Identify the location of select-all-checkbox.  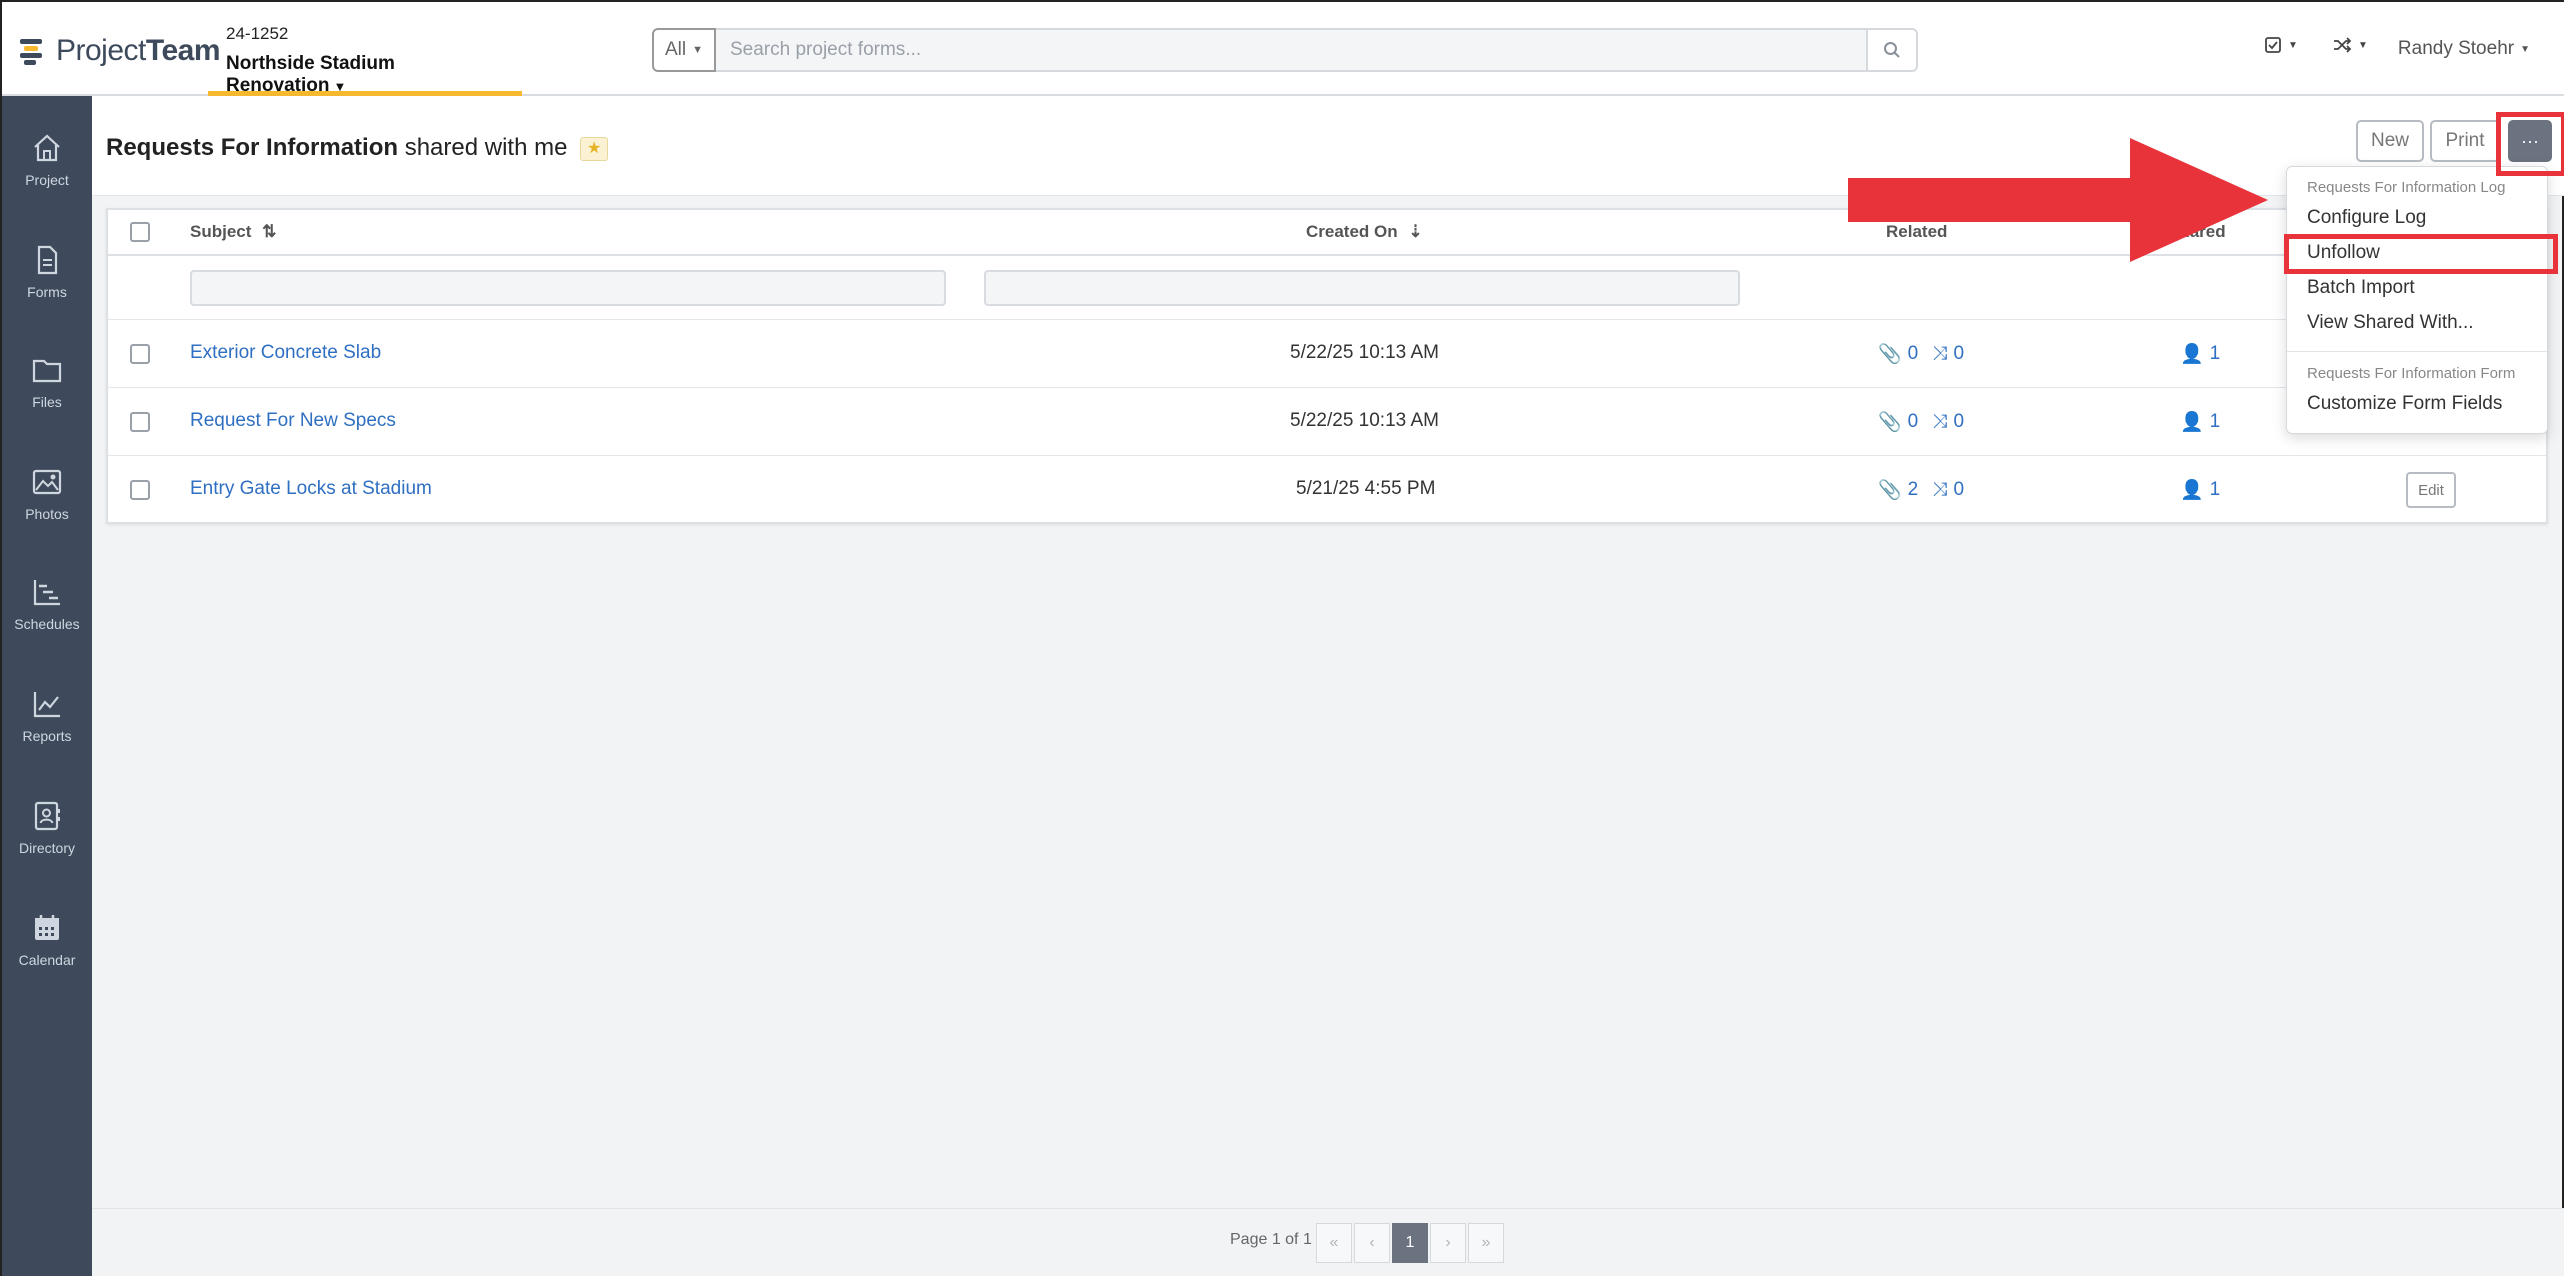
(140, 232).